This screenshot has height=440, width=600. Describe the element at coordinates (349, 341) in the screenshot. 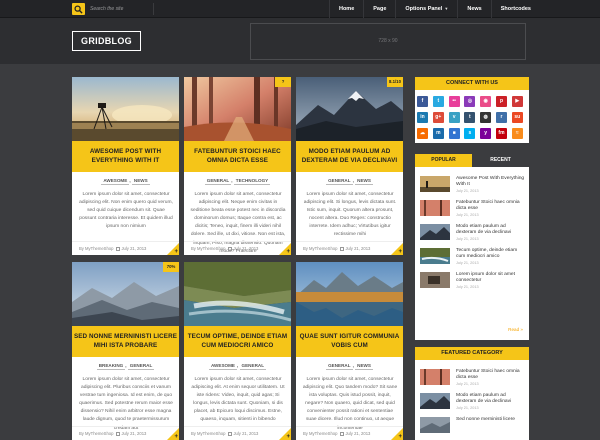

I see `post-title: QUAE SUNT IGITUR COMMUNIA VOBIS CUM` at that location.